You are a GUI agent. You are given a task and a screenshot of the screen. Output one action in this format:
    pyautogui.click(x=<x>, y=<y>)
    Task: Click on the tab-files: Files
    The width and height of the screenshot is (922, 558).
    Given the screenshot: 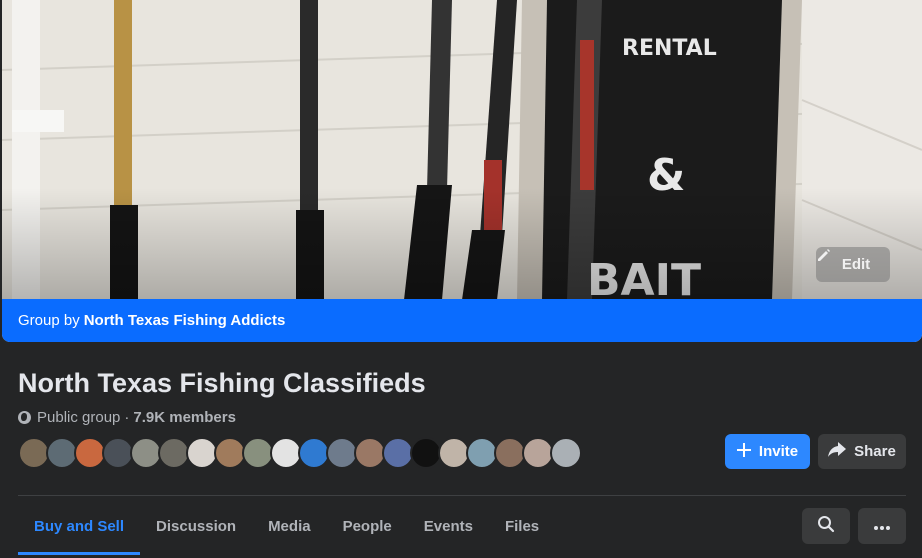 What is the action you would take?
    pyautogui.click(x=522, y=526)
    